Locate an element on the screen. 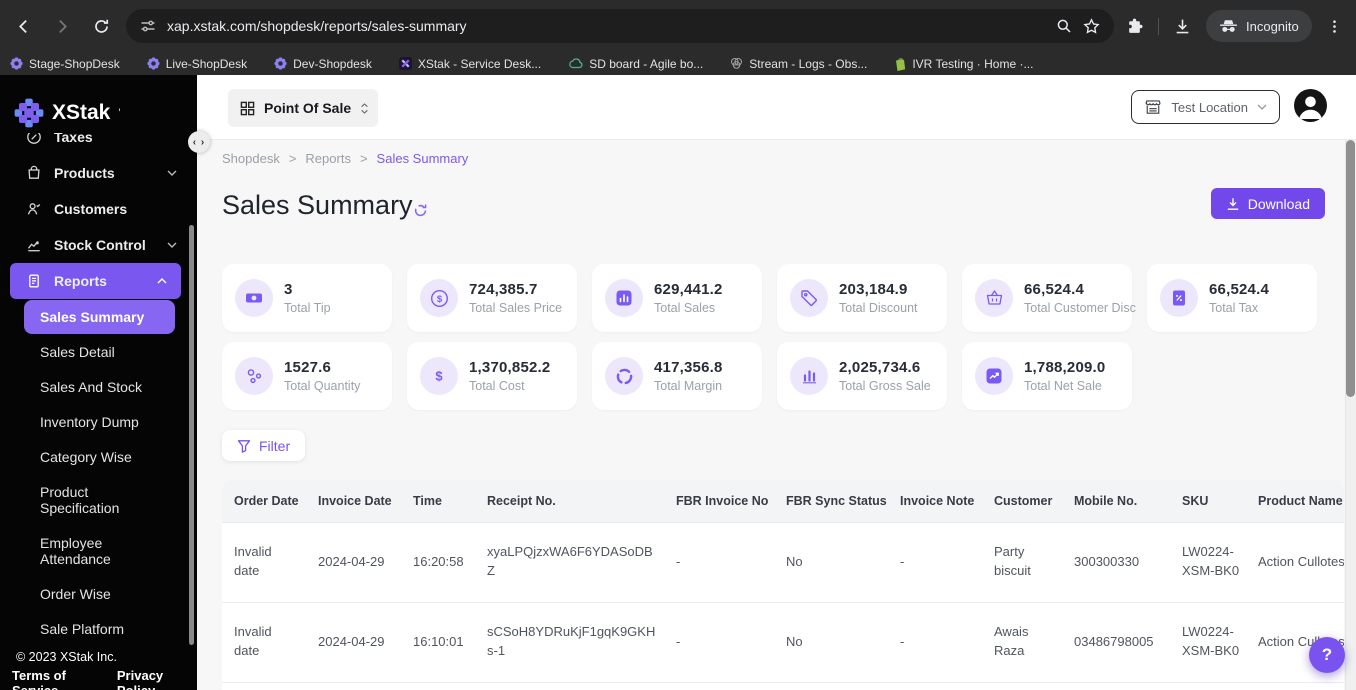  breadcrumb-reports: Reports is located at coordinates (328, 158).